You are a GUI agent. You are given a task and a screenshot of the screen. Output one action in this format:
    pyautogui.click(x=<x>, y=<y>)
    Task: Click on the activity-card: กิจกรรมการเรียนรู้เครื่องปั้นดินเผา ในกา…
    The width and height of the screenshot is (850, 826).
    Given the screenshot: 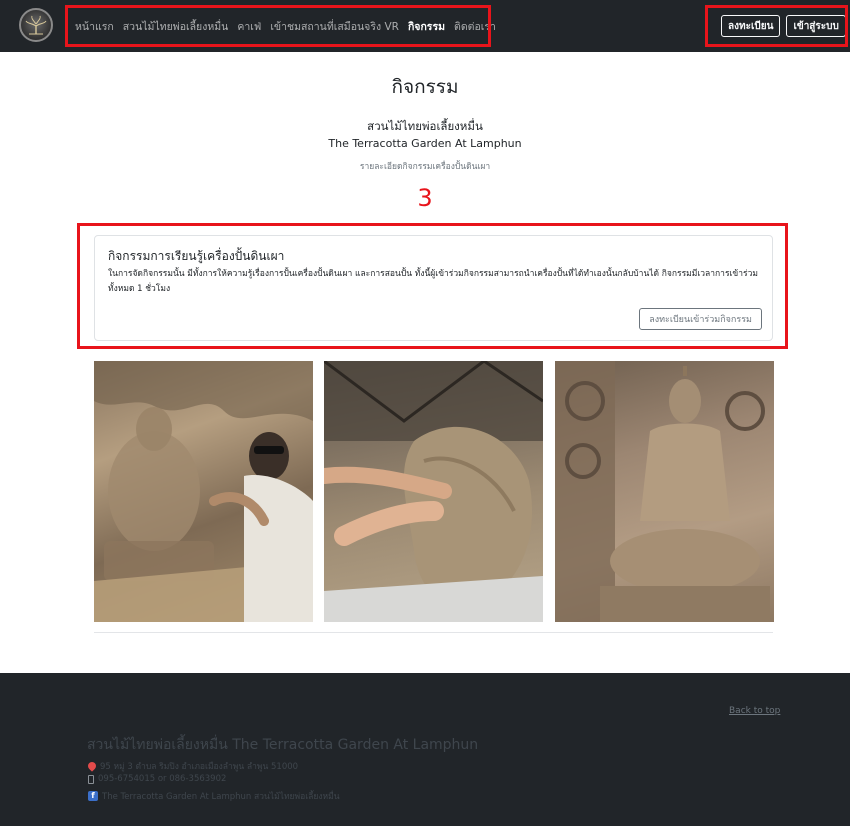 What is the action you would take?
    pyautogui.click(x=433, y=288)
    